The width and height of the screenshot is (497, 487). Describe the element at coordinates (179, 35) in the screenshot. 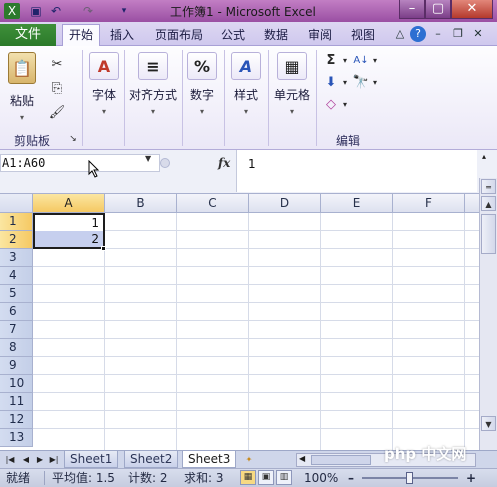

I see `tab-page-layout: 页面布局` at that location.